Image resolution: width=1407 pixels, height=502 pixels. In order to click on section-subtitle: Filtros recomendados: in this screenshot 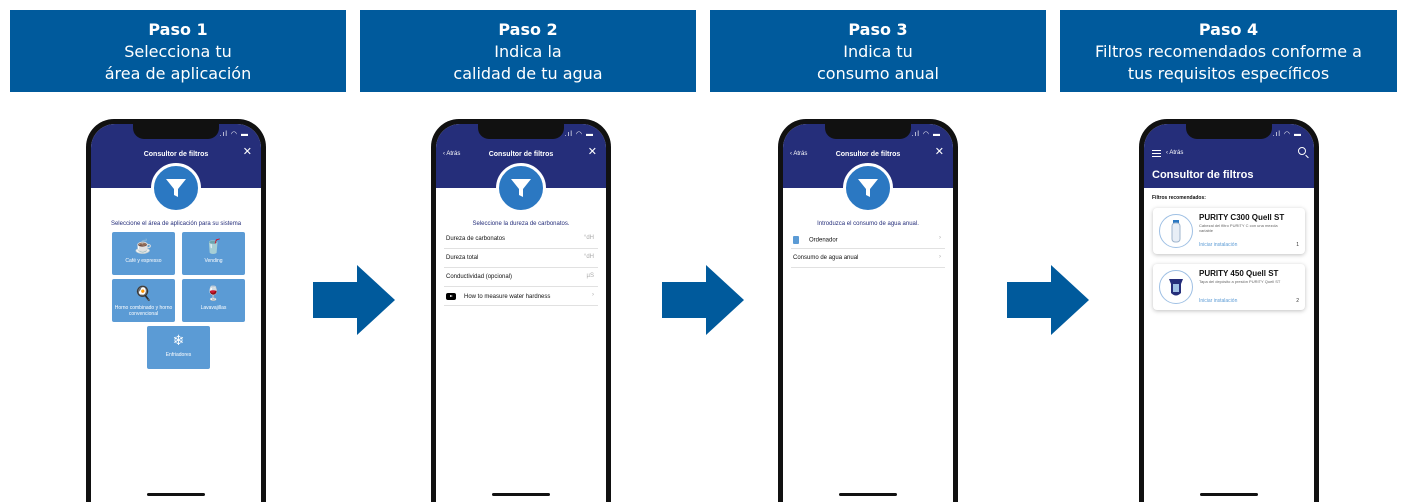, I will do `click(1179, 198)`.